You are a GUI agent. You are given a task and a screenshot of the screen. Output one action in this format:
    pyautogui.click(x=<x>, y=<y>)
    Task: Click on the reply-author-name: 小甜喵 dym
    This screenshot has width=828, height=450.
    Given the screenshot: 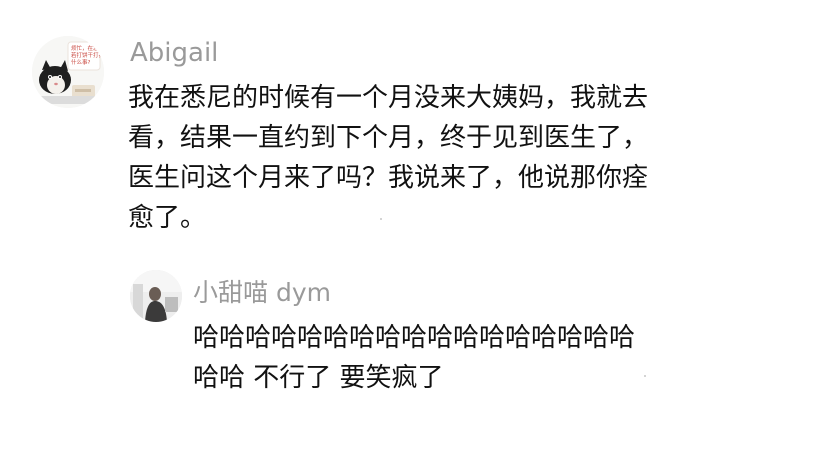 What is the action you would take?
    pyautogui.click(x=262, y=293)
    